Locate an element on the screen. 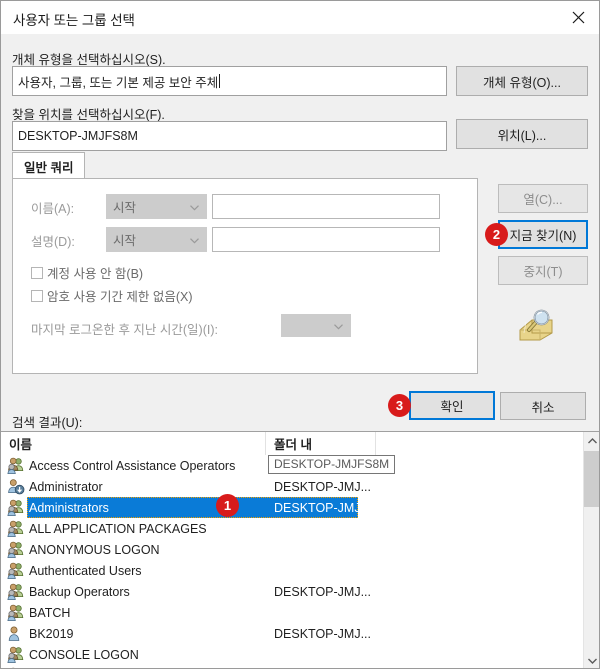  user-icon is located at coordinates (16, 633).